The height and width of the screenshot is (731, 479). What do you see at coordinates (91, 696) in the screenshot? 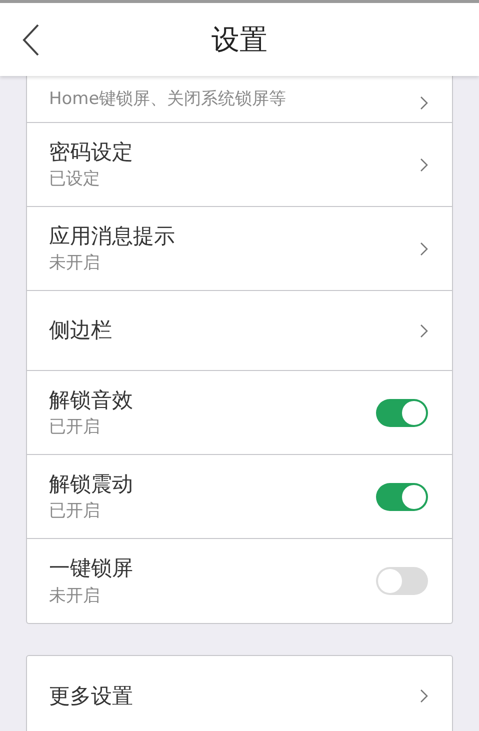
I see `setting-title: 更多设置` at bounding box center [91, 696].